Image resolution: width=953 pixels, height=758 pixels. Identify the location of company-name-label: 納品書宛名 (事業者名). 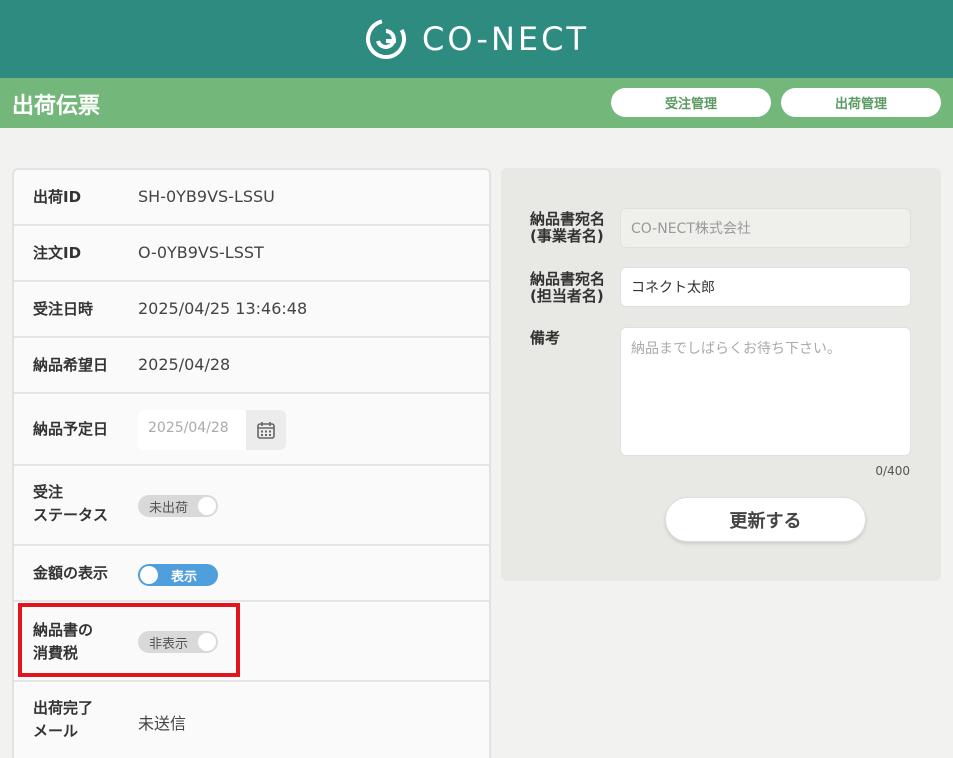
(567, 228).